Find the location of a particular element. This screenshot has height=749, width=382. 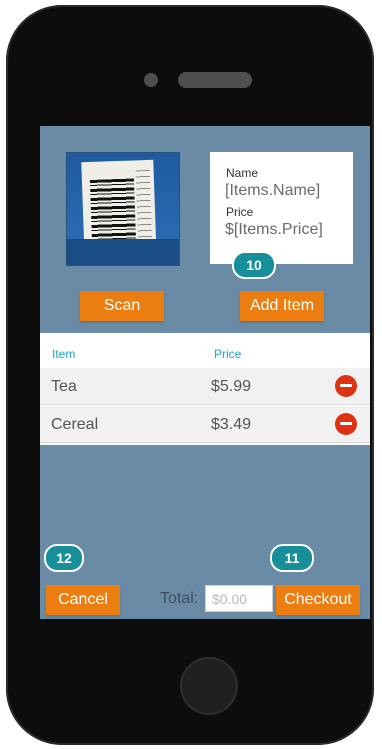

item-list: Item Price Tea $5.99 Cereal $3.49 is located at coordinates (205, 389).